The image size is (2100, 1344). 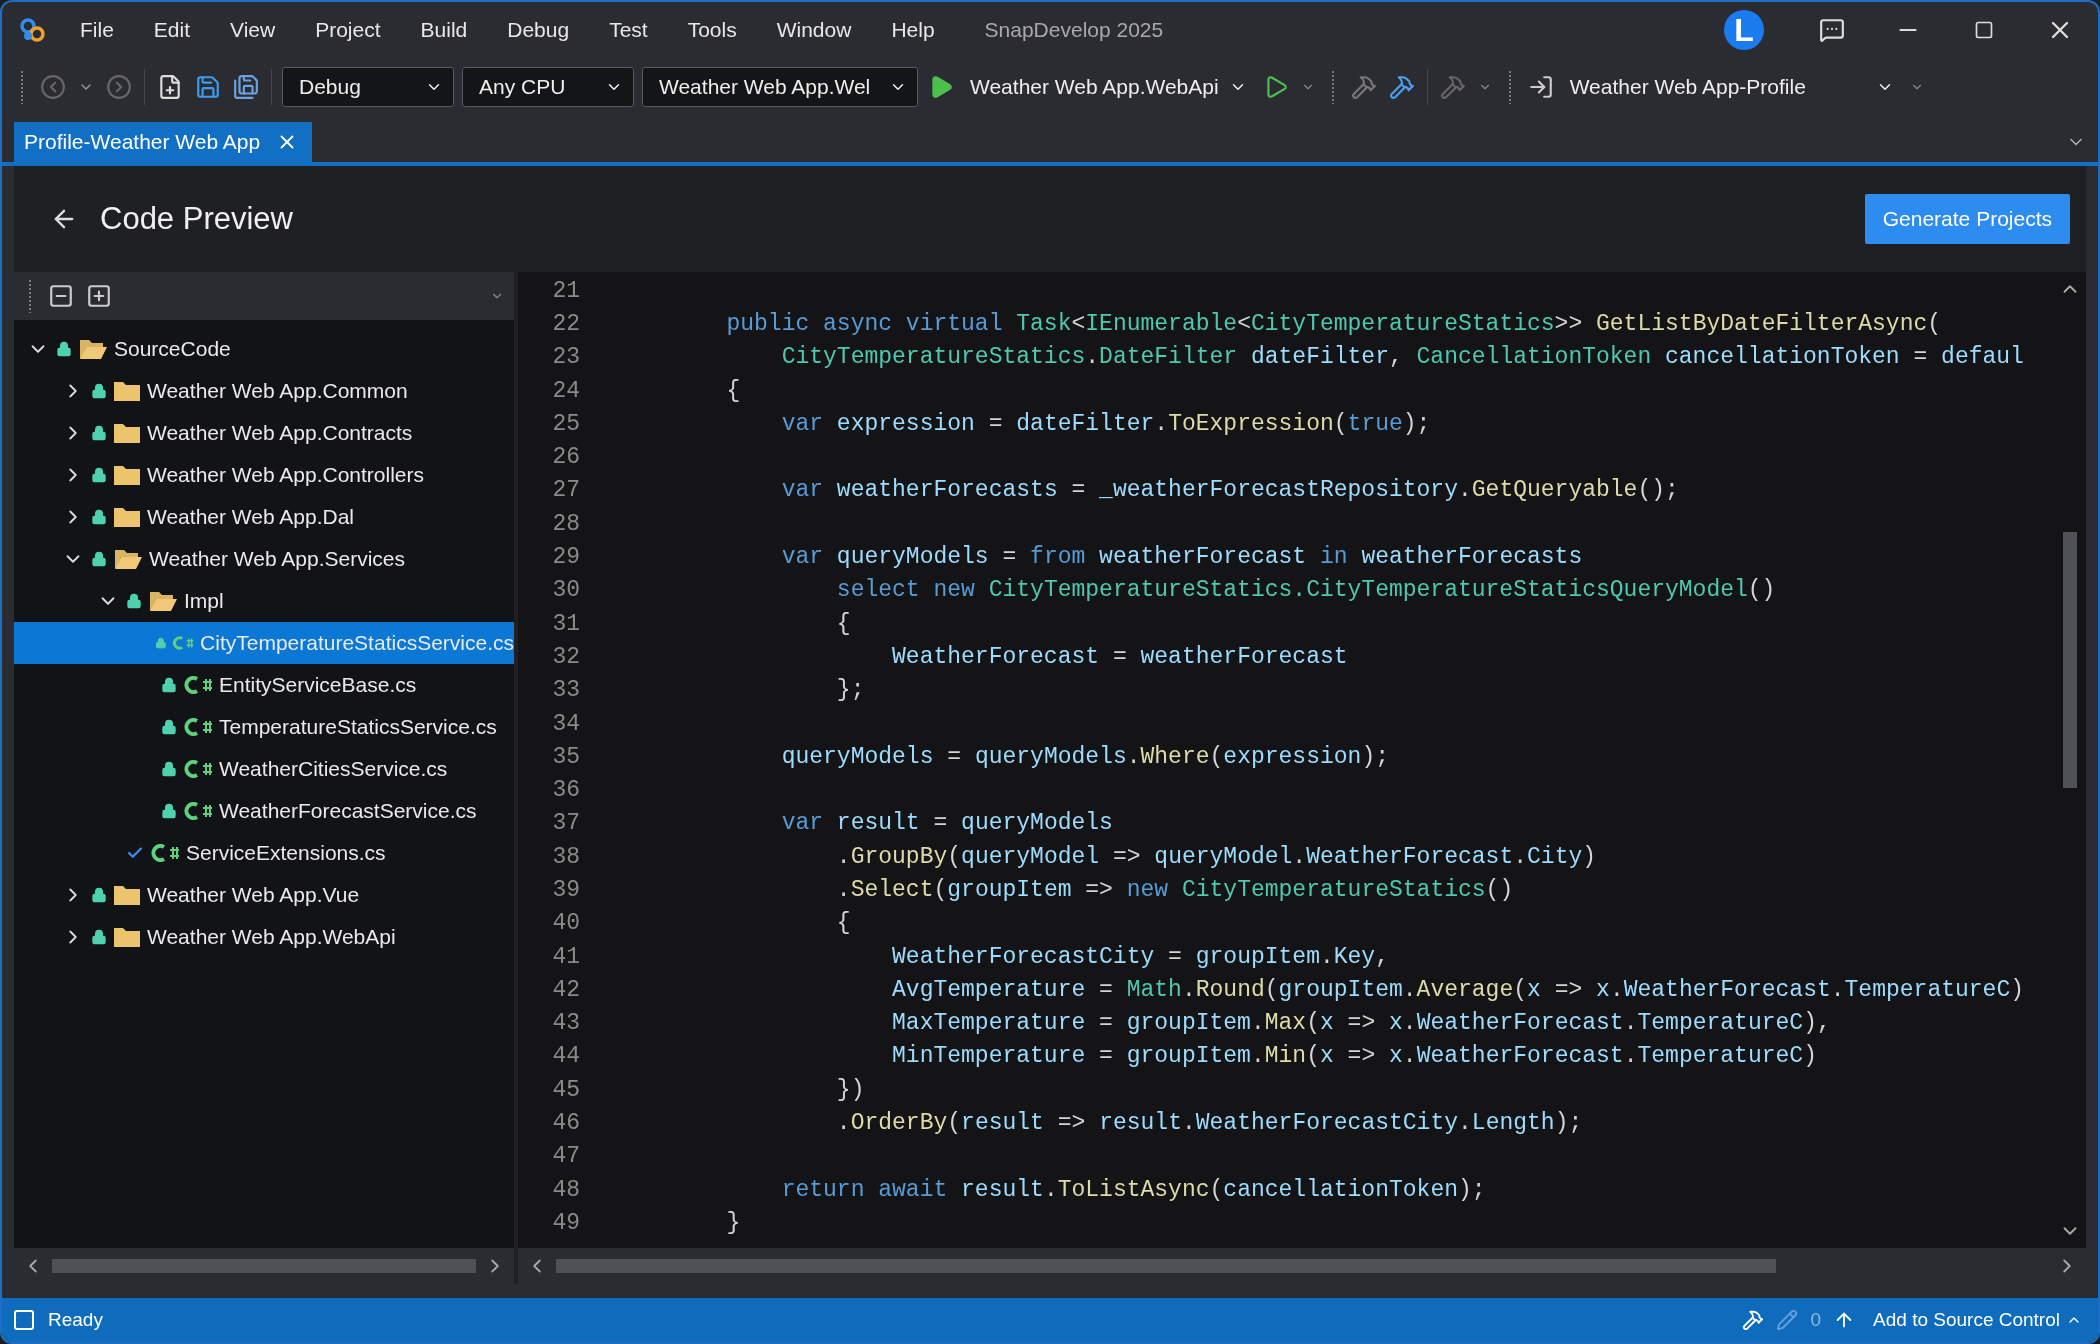 I want to click on line-number: 38, so click(x=565, y=856).